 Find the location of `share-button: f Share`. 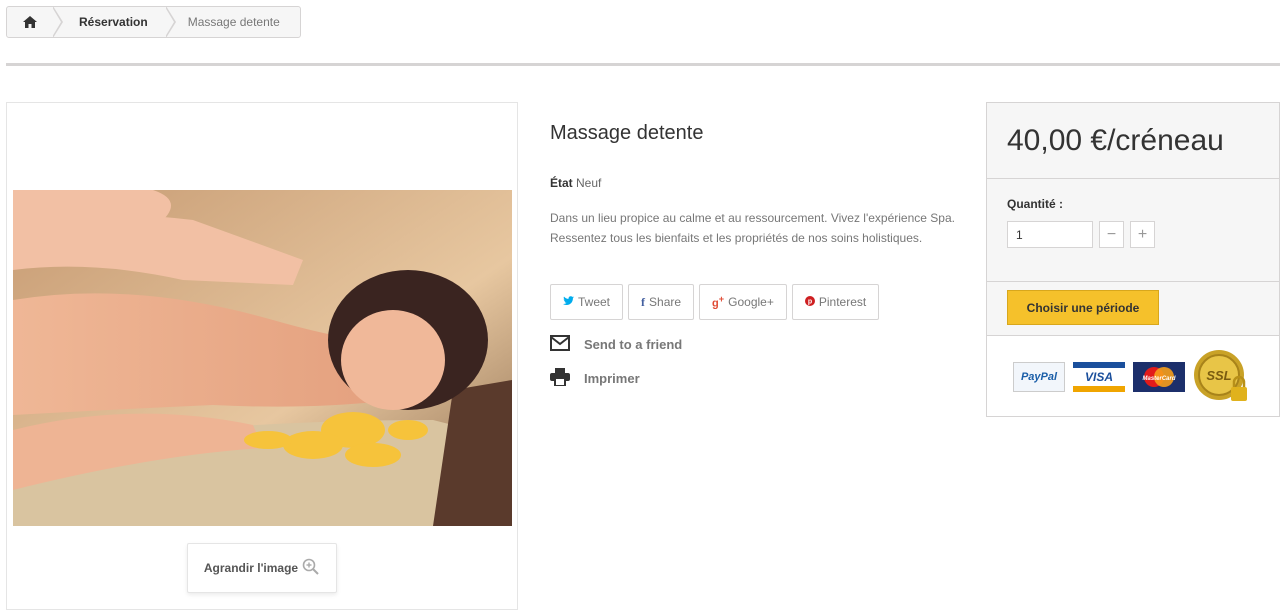

share-button: f Share is located at coordinates (661, 302).